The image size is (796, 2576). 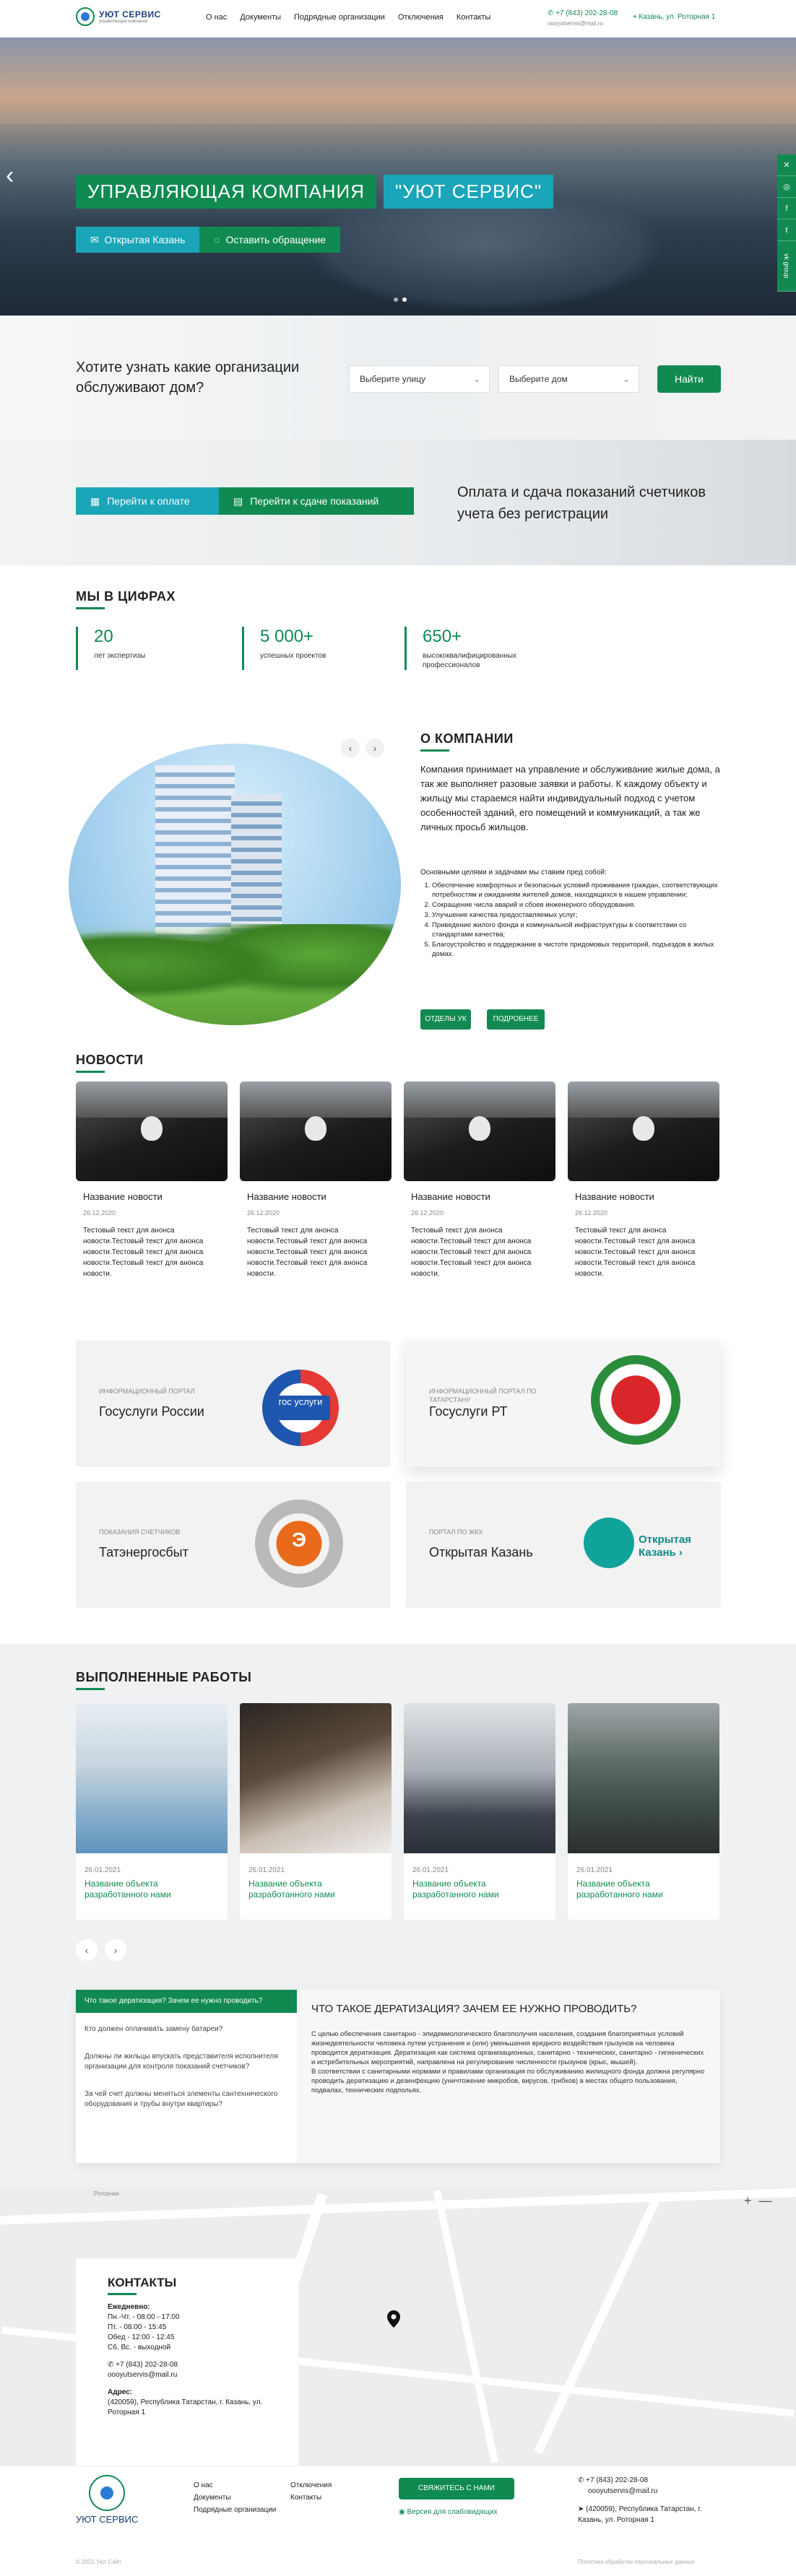 What do you see at coordinates (300, 1408) in the screenshot?
I see `gosuslugi-logo-icon: гос услуги` at bounding box center [300, 1408].